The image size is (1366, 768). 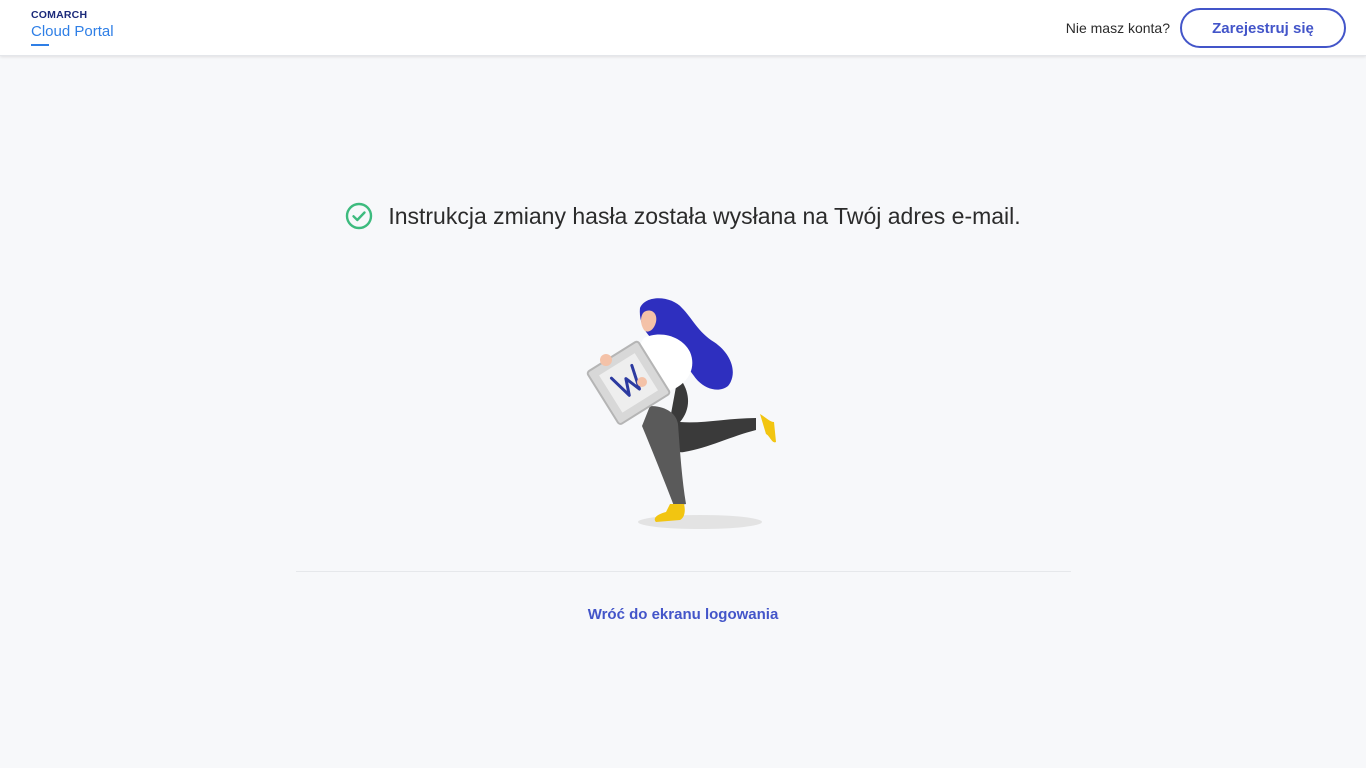 I want to click on content-divider, so click(x=683, y=571).